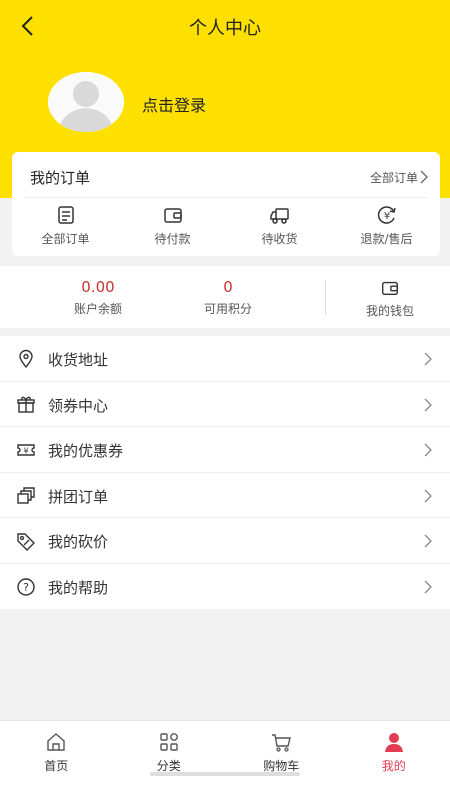  I want to click on order-status-label: 全部订单, so click(65, 239).